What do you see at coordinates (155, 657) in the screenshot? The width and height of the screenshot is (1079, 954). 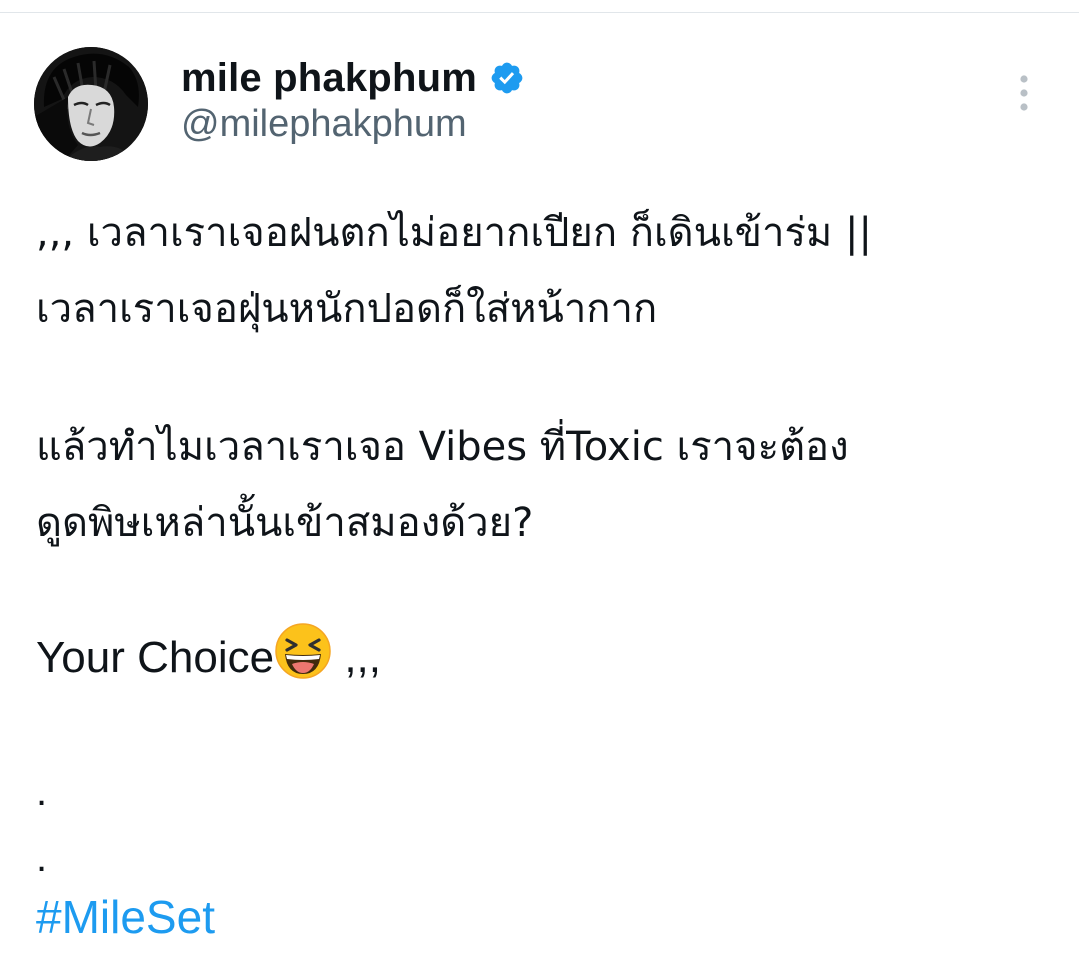 I see `post-choice-text: Your Choice` at bounding box center [155, 657].